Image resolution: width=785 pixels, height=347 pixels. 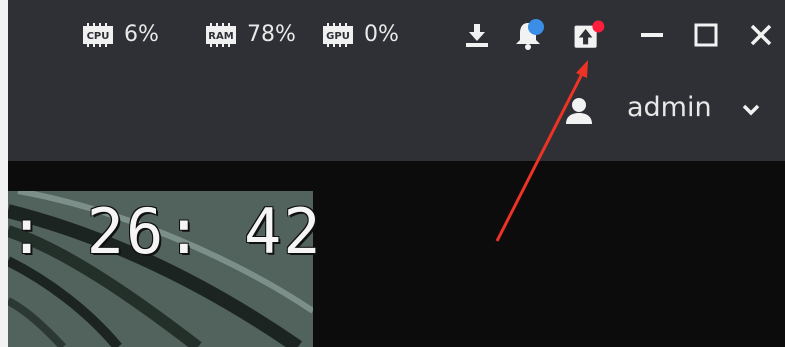 I want to click on chevron-down-icon, so click(x=751, y=110).